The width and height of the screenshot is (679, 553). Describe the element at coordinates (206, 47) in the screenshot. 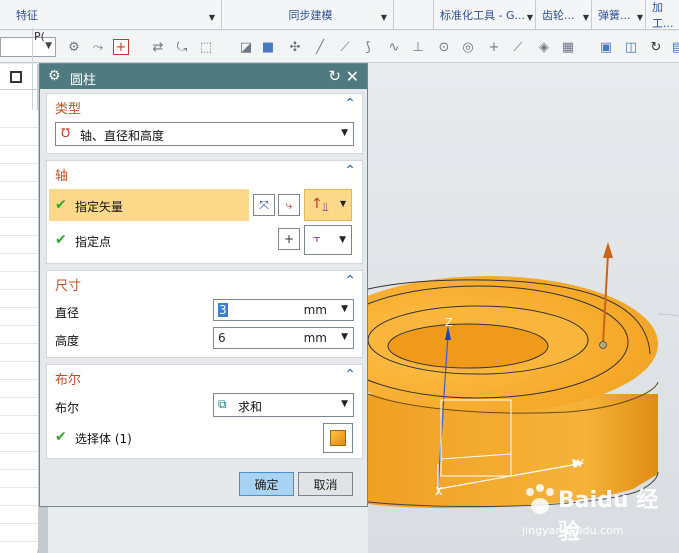

I see `box-select-icon: ⬚` at that location.